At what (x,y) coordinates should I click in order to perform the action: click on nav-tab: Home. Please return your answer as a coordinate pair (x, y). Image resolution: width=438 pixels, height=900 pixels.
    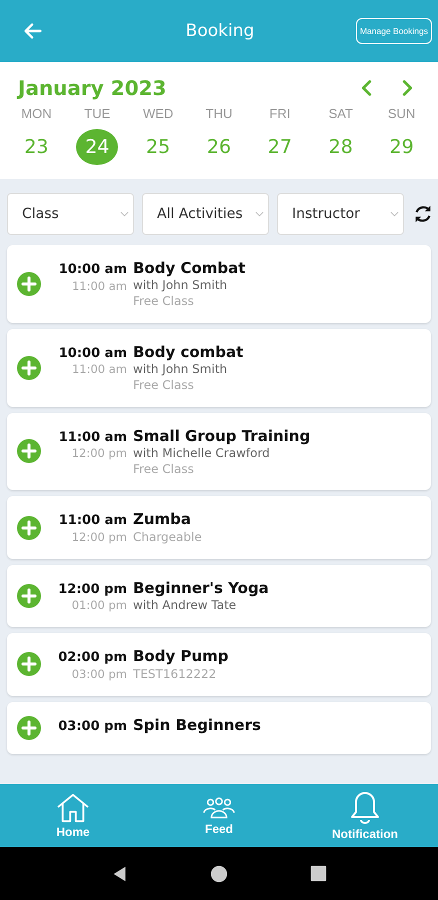
    Looking at the image, I should click on (73, 815).